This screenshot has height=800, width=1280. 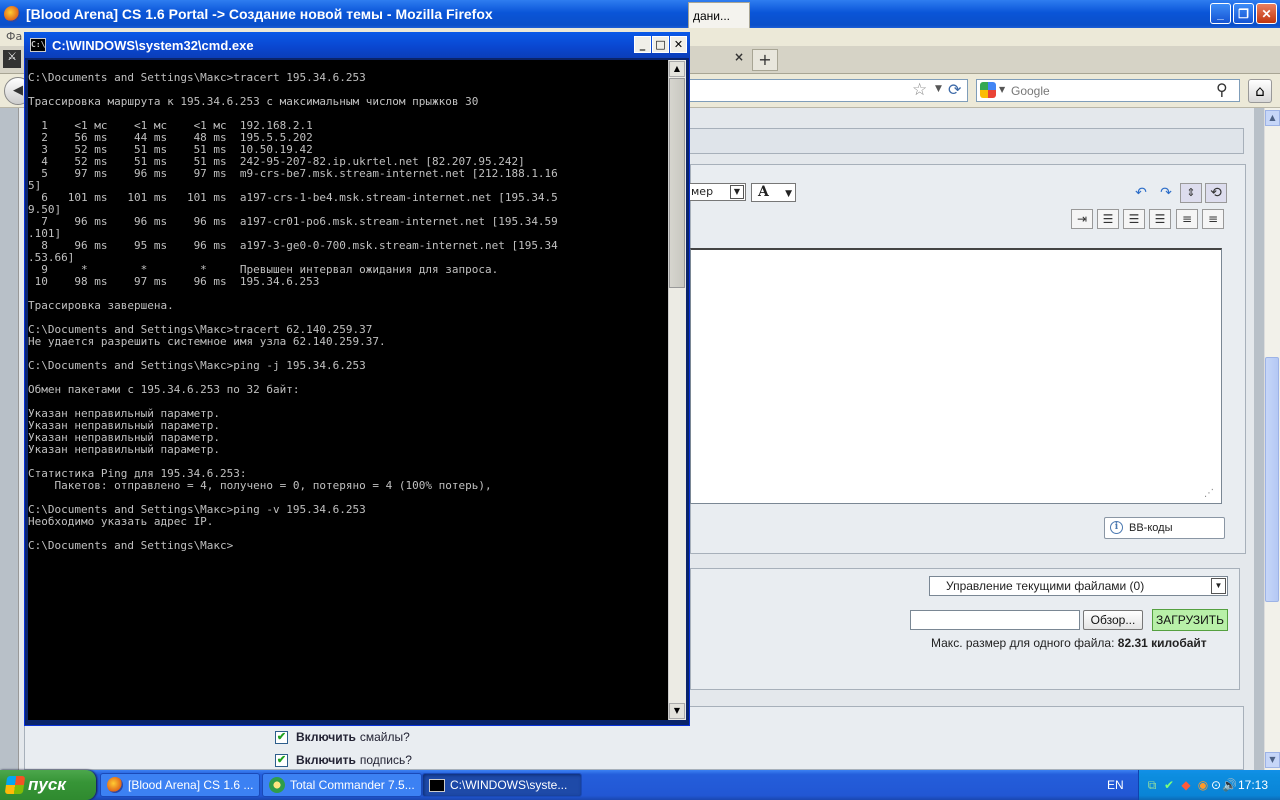 What do you see at coordinates (938, 89) in the screenshot?
I see `url-dropdown-icon: ▼` at bounding box center [938, 89].